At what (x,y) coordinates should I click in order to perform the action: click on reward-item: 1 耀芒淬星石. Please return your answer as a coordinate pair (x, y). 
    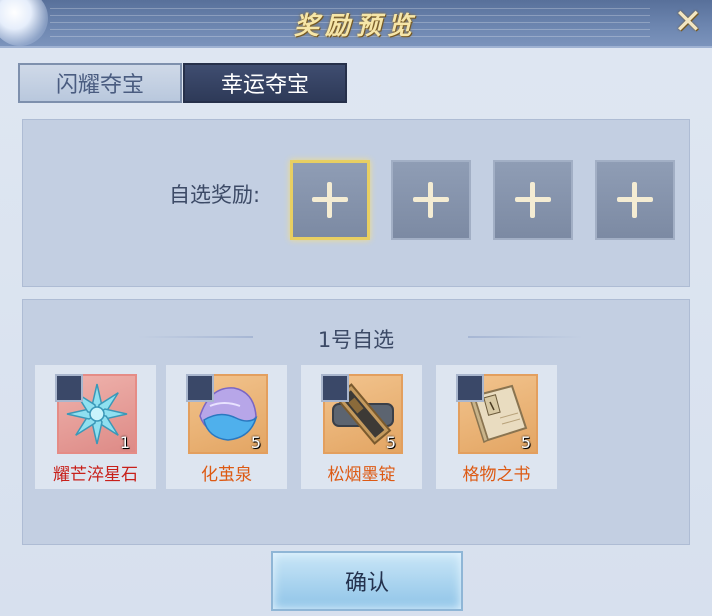
    Looking at the image, I should click on (95, 427).